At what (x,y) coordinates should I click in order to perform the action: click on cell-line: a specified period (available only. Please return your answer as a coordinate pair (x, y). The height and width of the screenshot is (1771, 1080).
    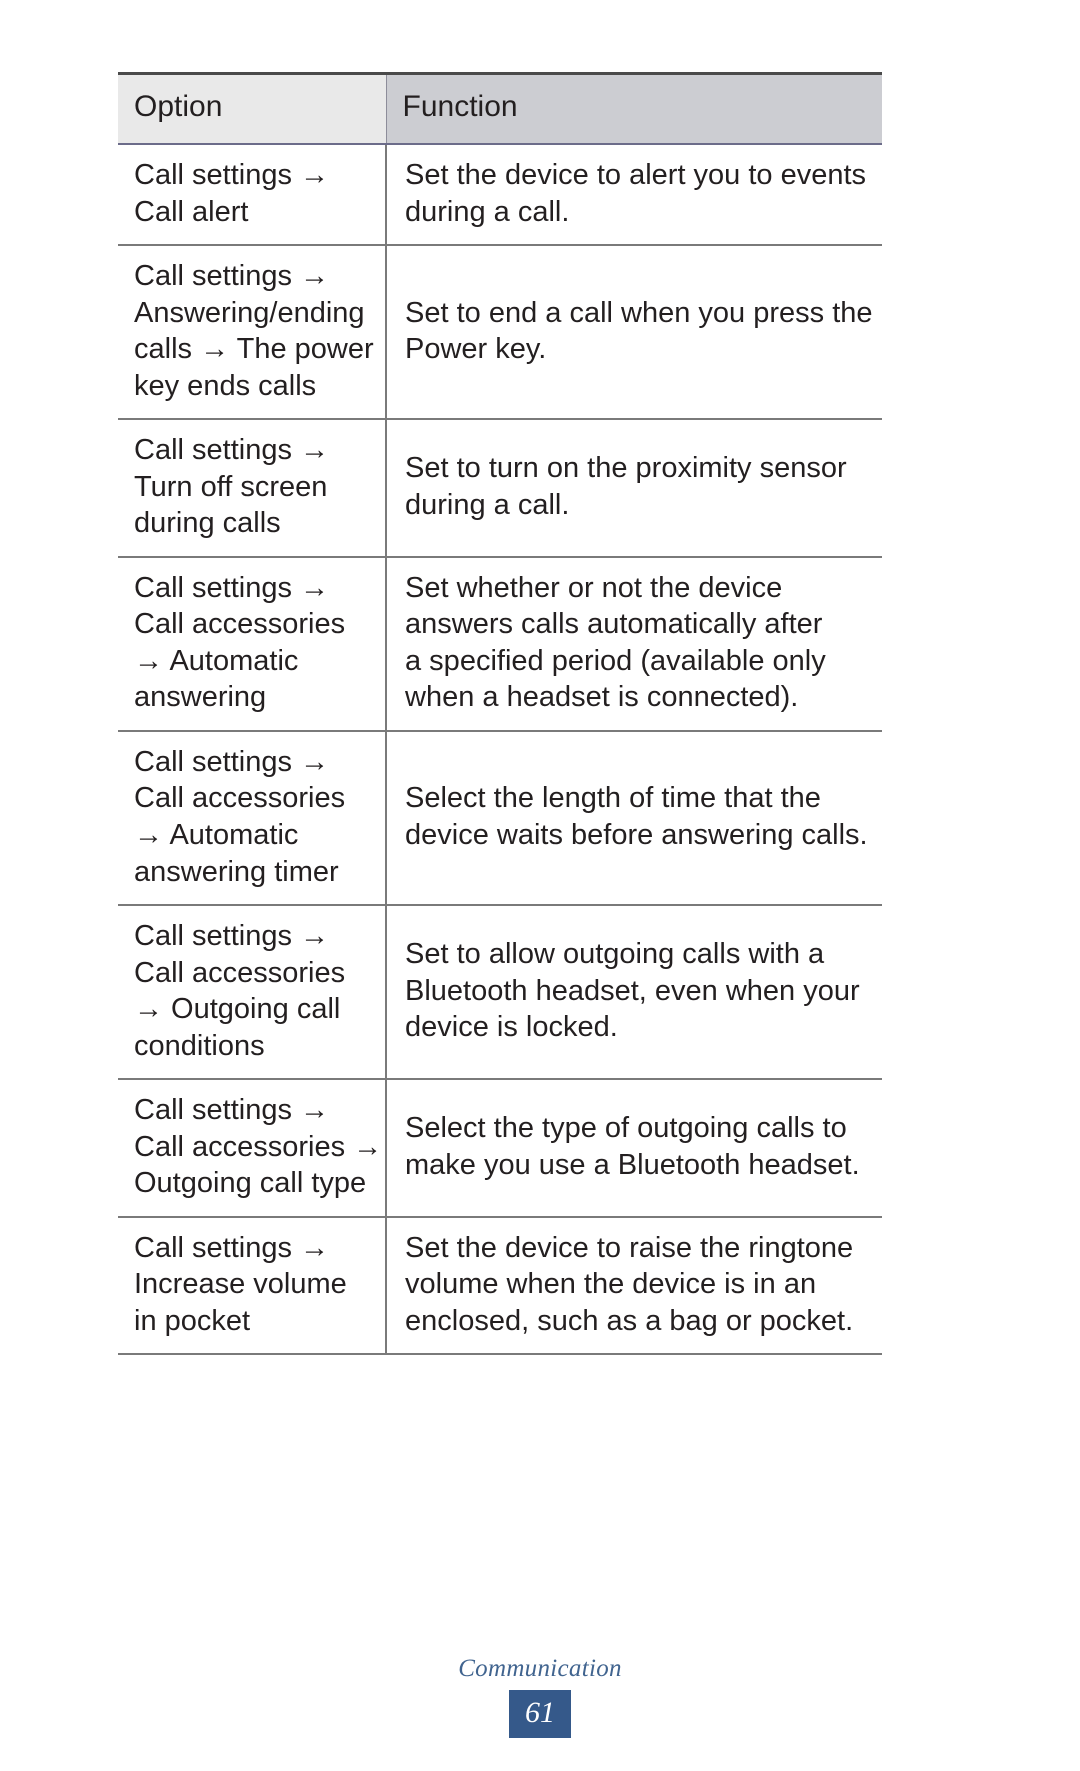
    Looking at the image, I should click on (615, 660).